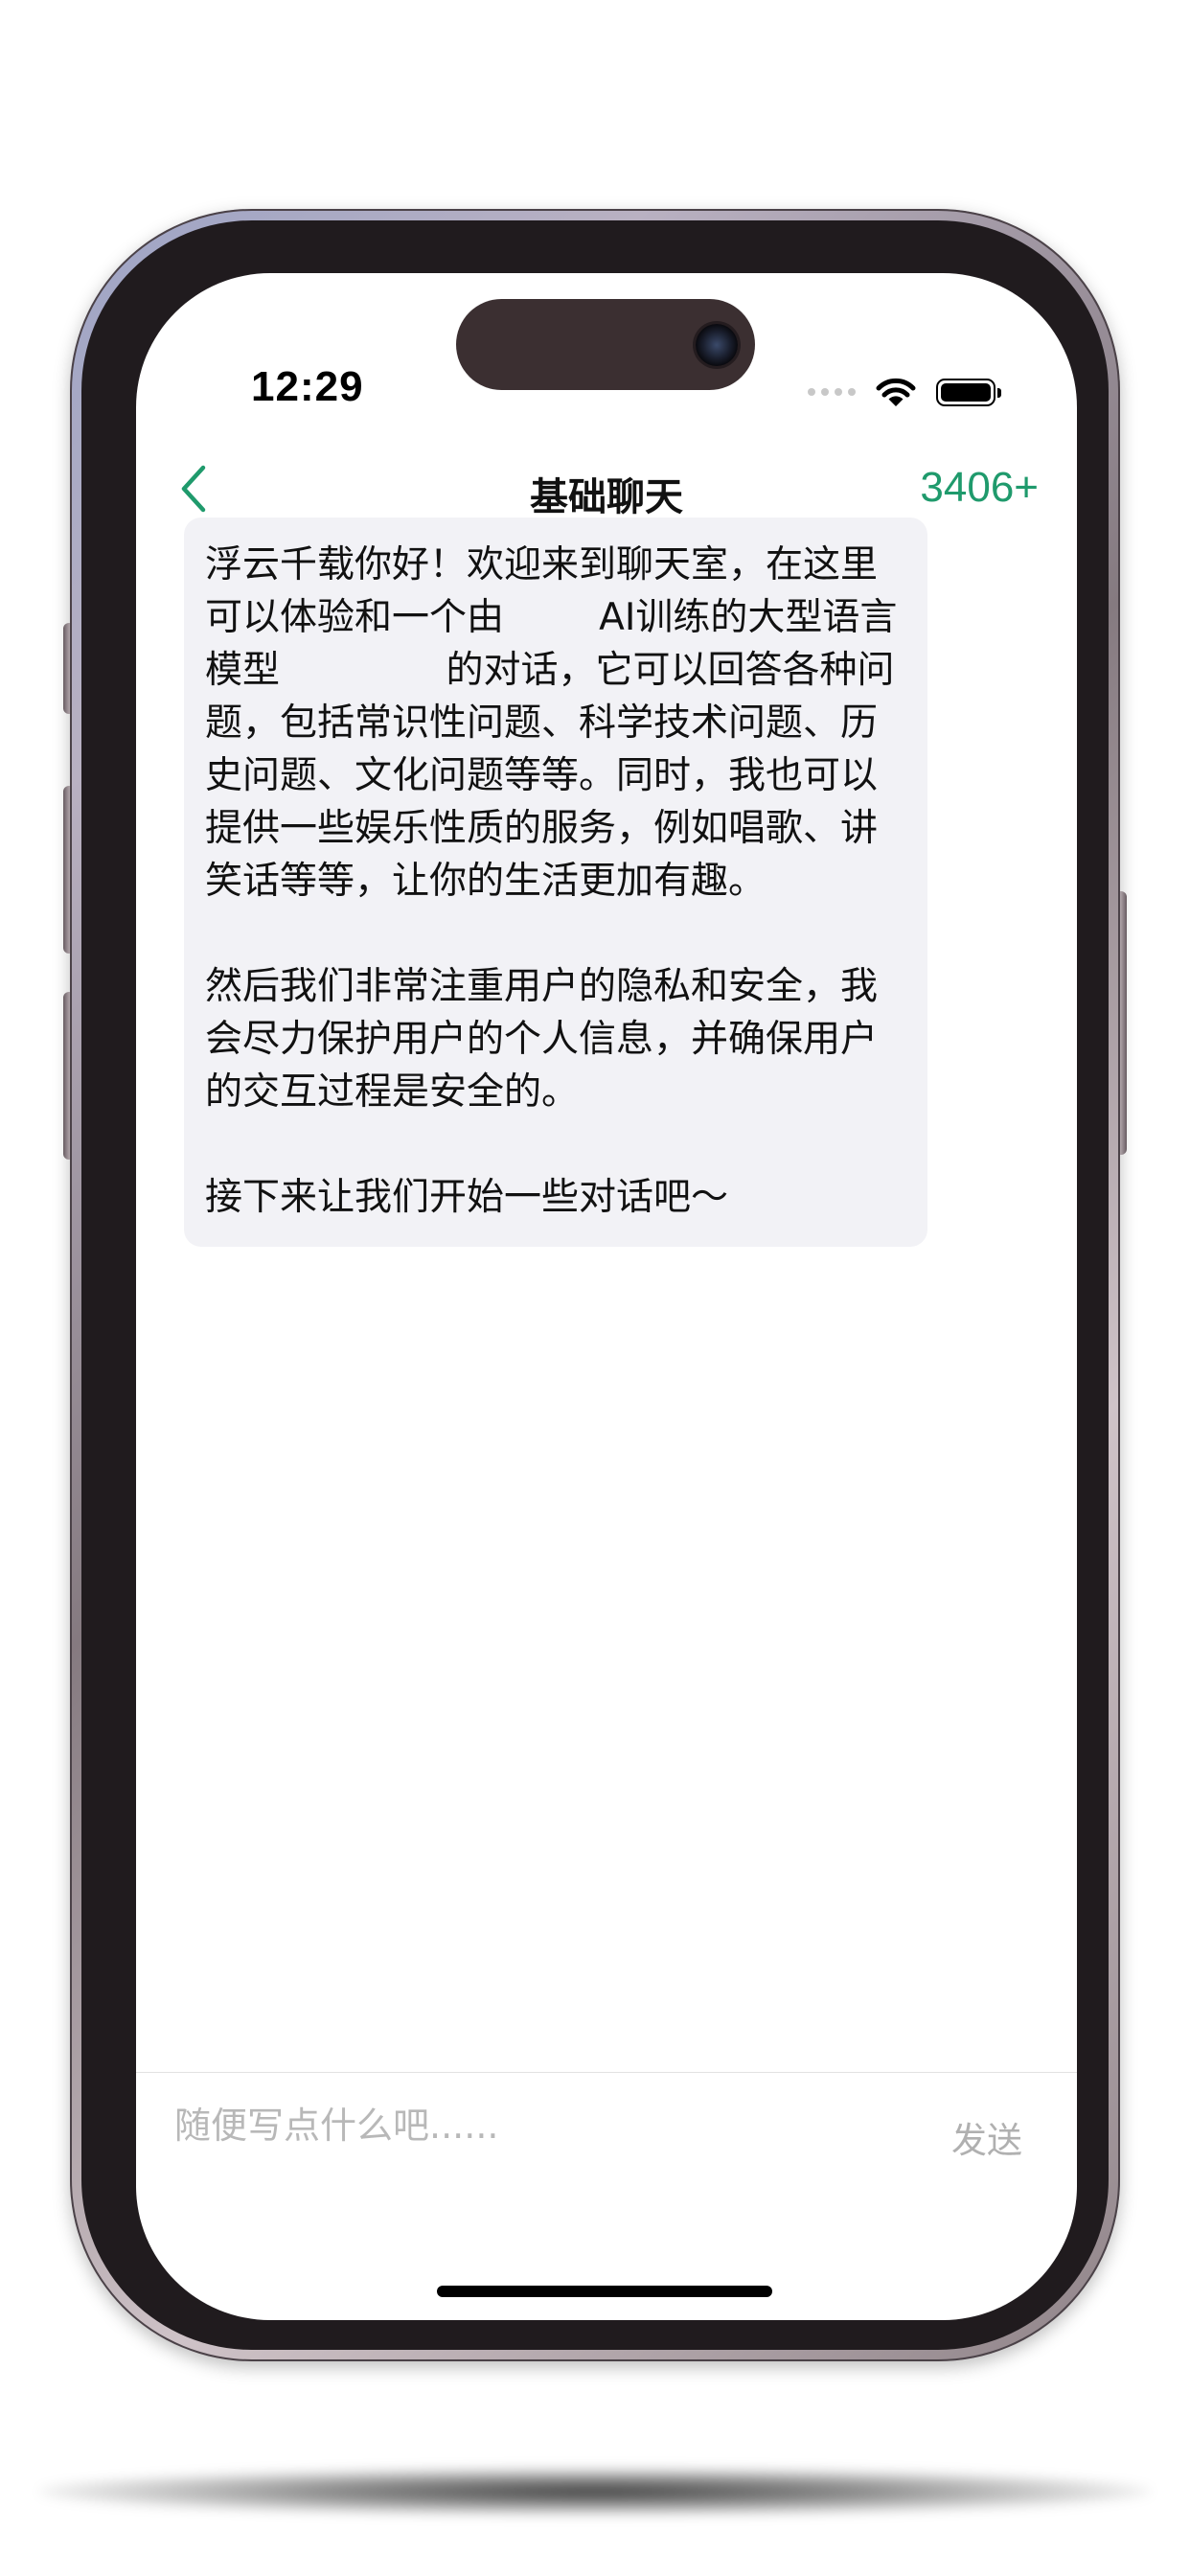  Describe the element at coordinates (605, 2291) in the screenshot. I see `home-indicator` at that location.